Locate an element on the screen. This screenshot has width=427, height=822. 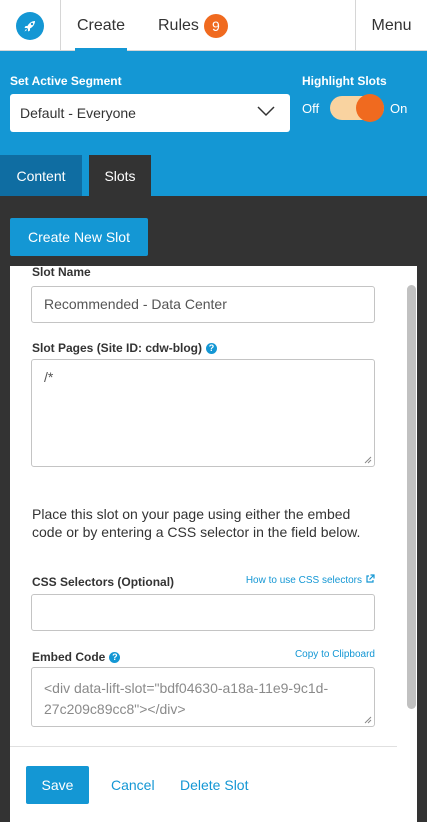
tab-create-label: Create is located at coordinates (101, 25).